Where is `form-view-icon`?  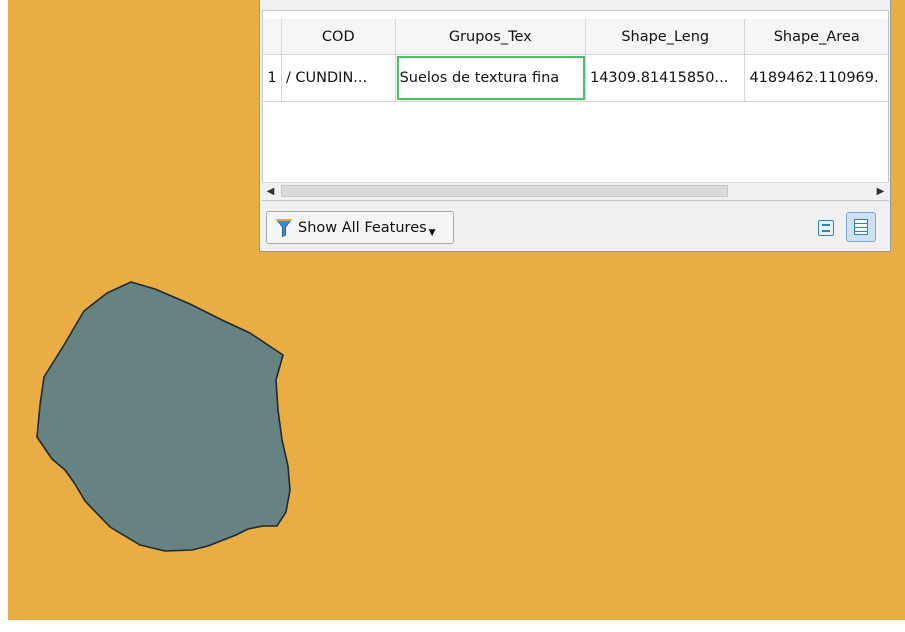
form-view-icon is located at coordinates (826, 228).